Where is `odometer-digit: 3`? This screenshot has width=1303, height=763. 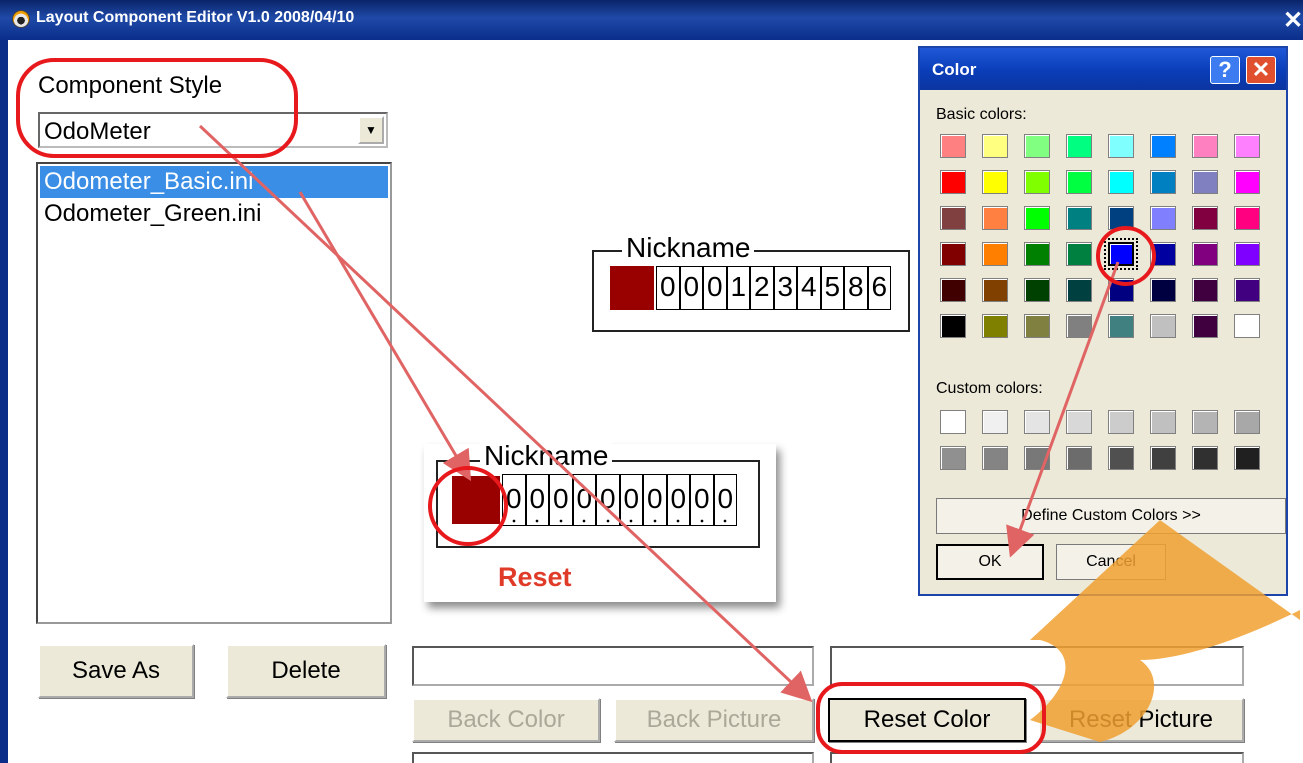 odometer-digit: 3 is located at coordinates (785, 288).